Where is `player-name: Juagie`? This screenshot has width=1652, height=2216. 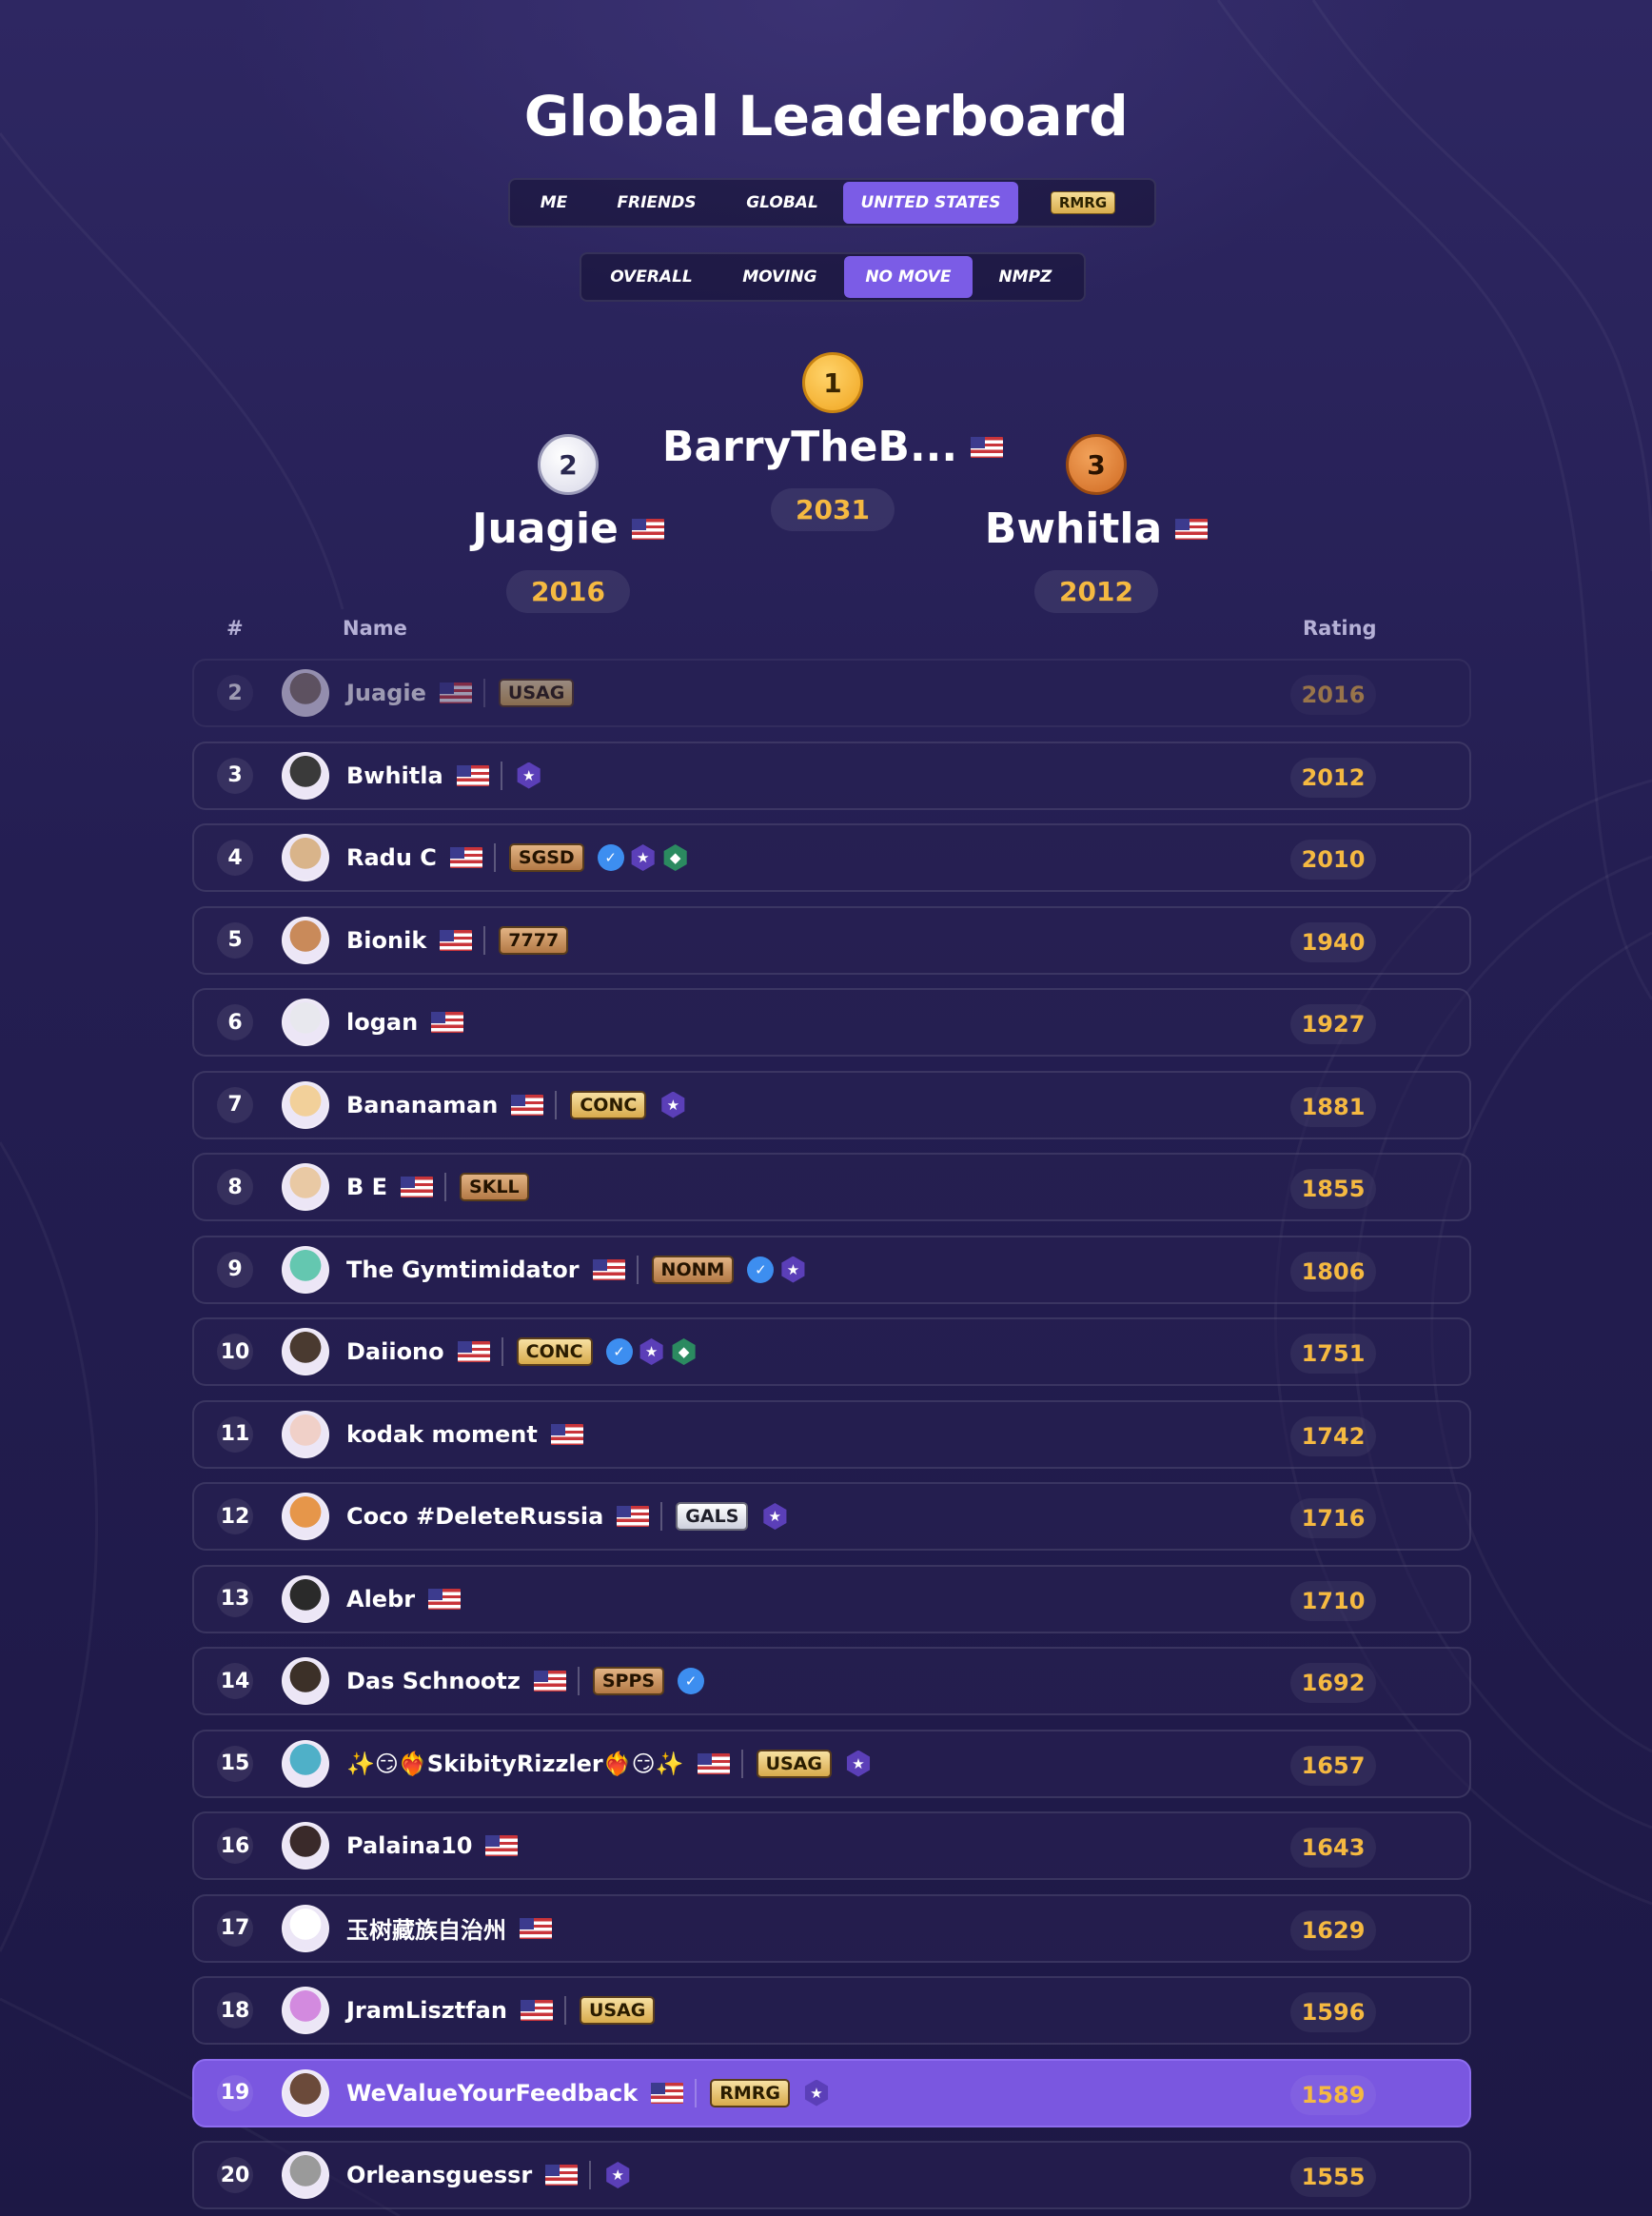 player-name: Juagie is located at coordinates (386, 693).